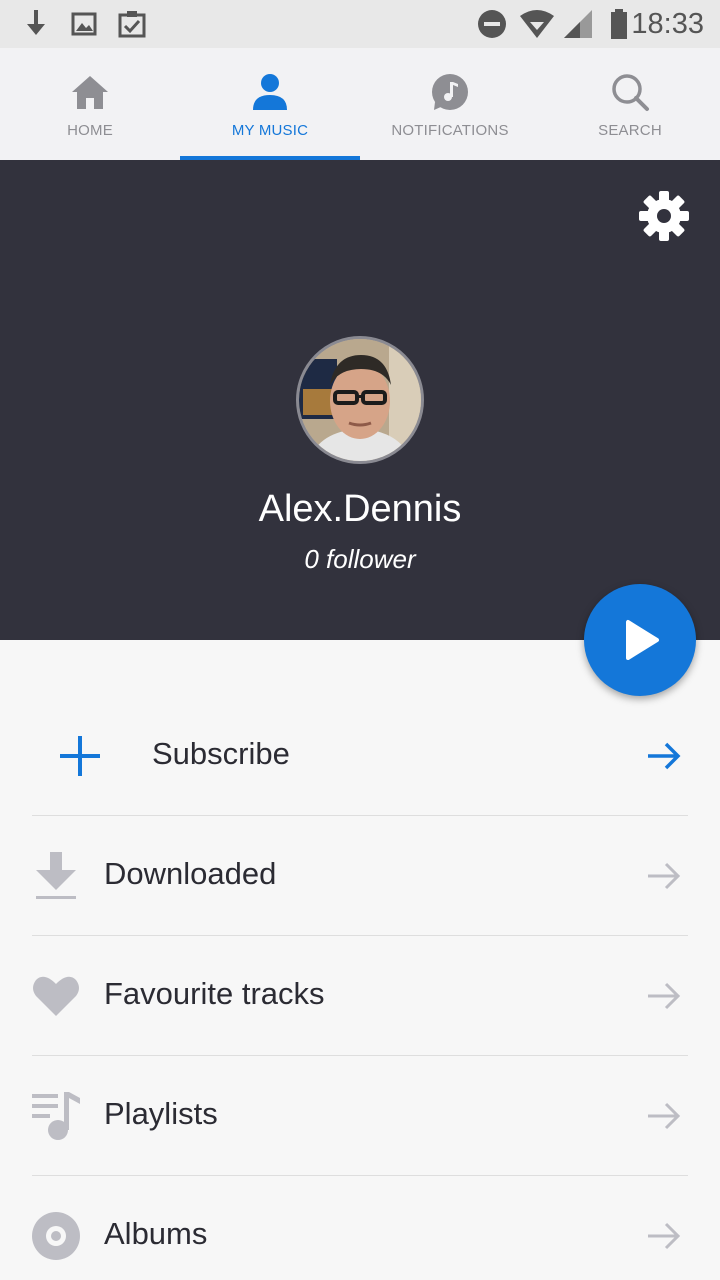  What do you see at coordinates (667, 24) in the screenshot?
I see `status-time: 18:33` at bounding box center [667, 24].